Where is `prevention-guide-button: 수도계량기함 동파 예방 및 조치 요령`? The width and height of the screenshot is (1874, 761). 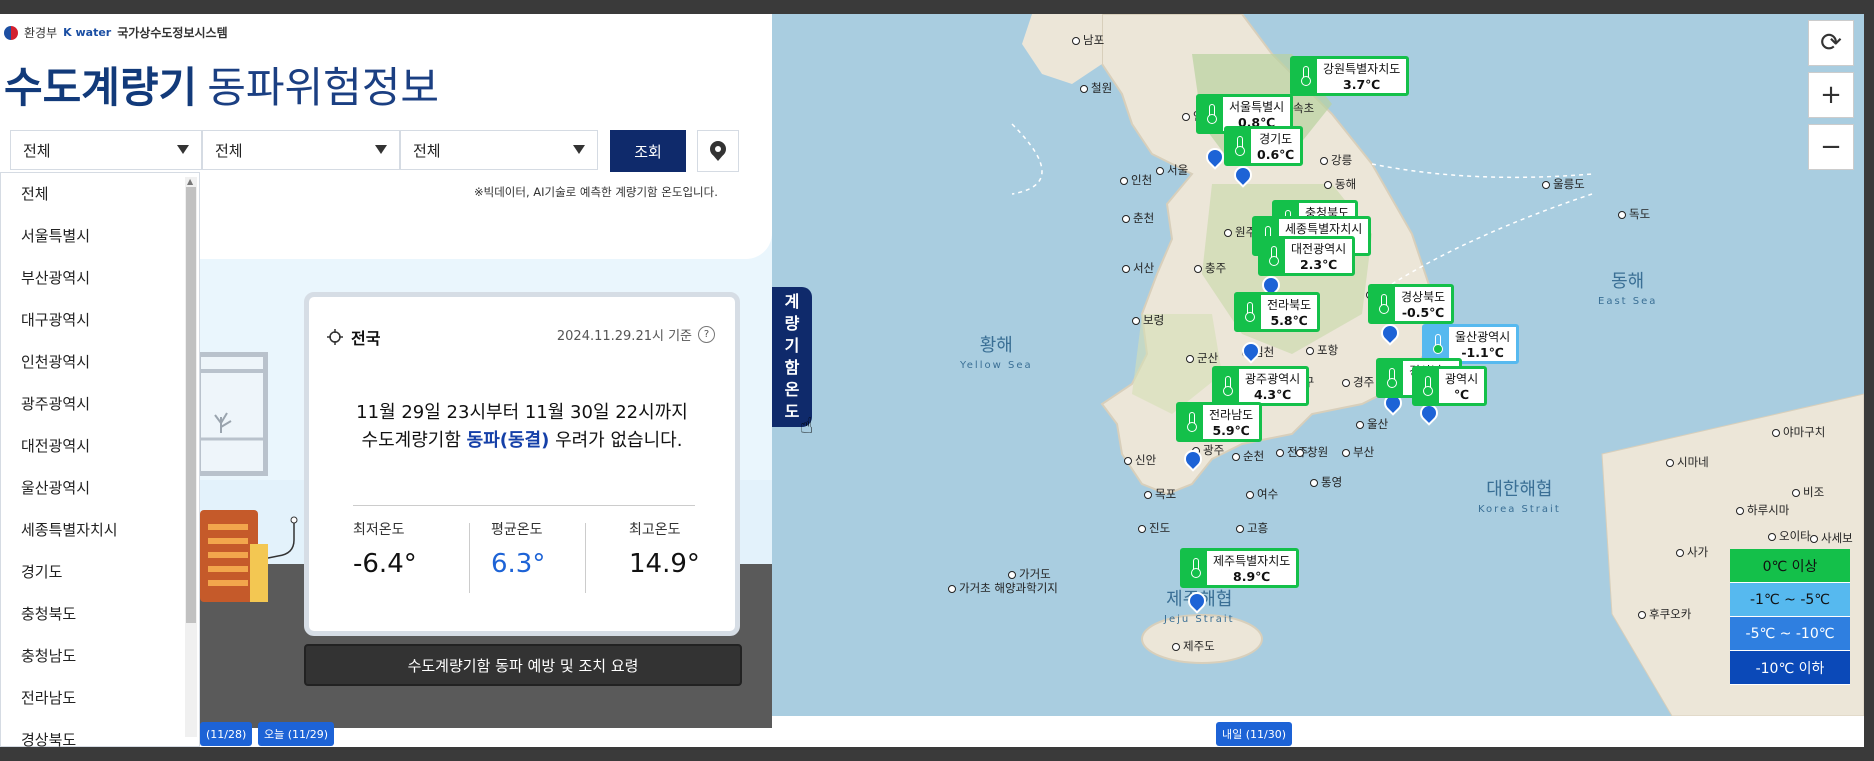 prevention-guide-button: 수도계량기함 동파 예방 및 조치 요령 is located at coordinates (523, 665).